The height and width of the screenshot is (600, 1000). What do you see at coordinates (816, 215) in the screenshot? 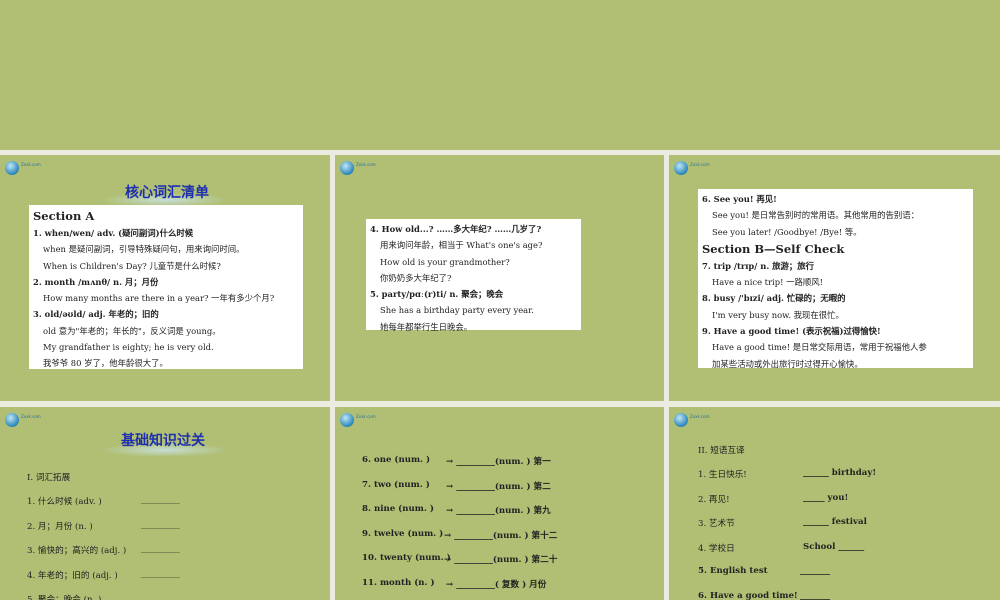
I see `entry-text: See you! 是日常告别时的常用语。其他常用的告别语：` at bounding box center [816, 215].